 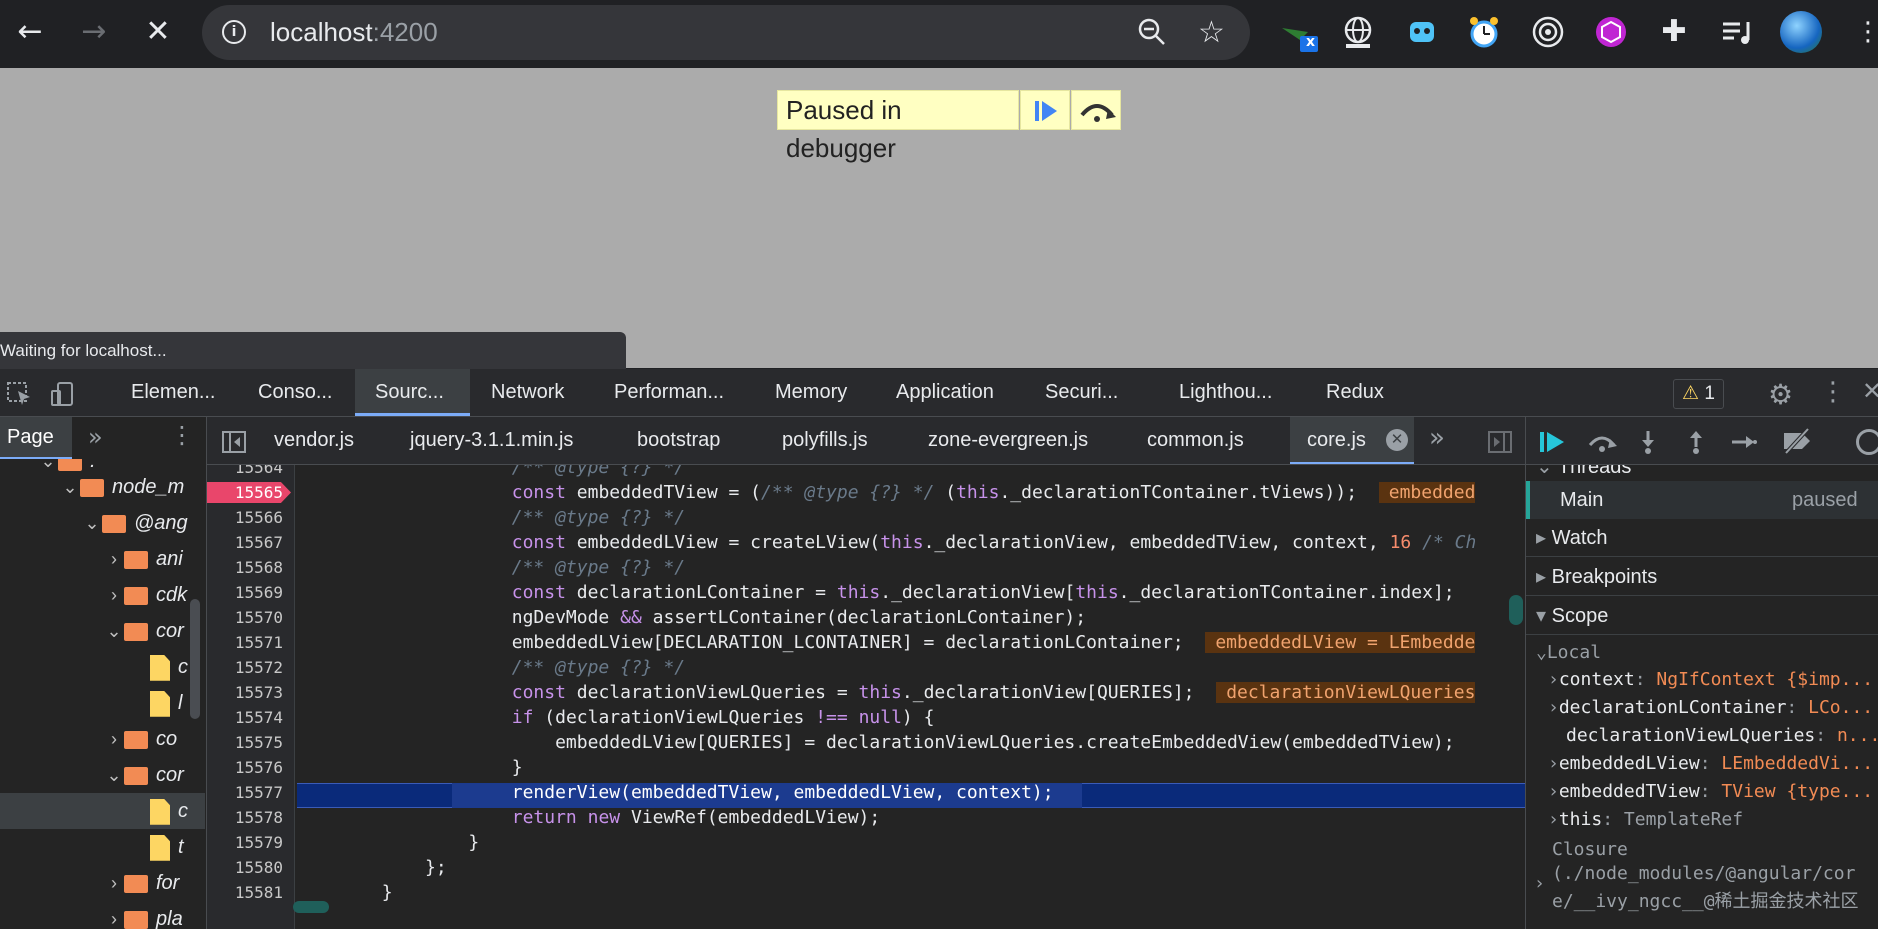 I want to click on tree-item: › cdk, so click(x=102, y=595).